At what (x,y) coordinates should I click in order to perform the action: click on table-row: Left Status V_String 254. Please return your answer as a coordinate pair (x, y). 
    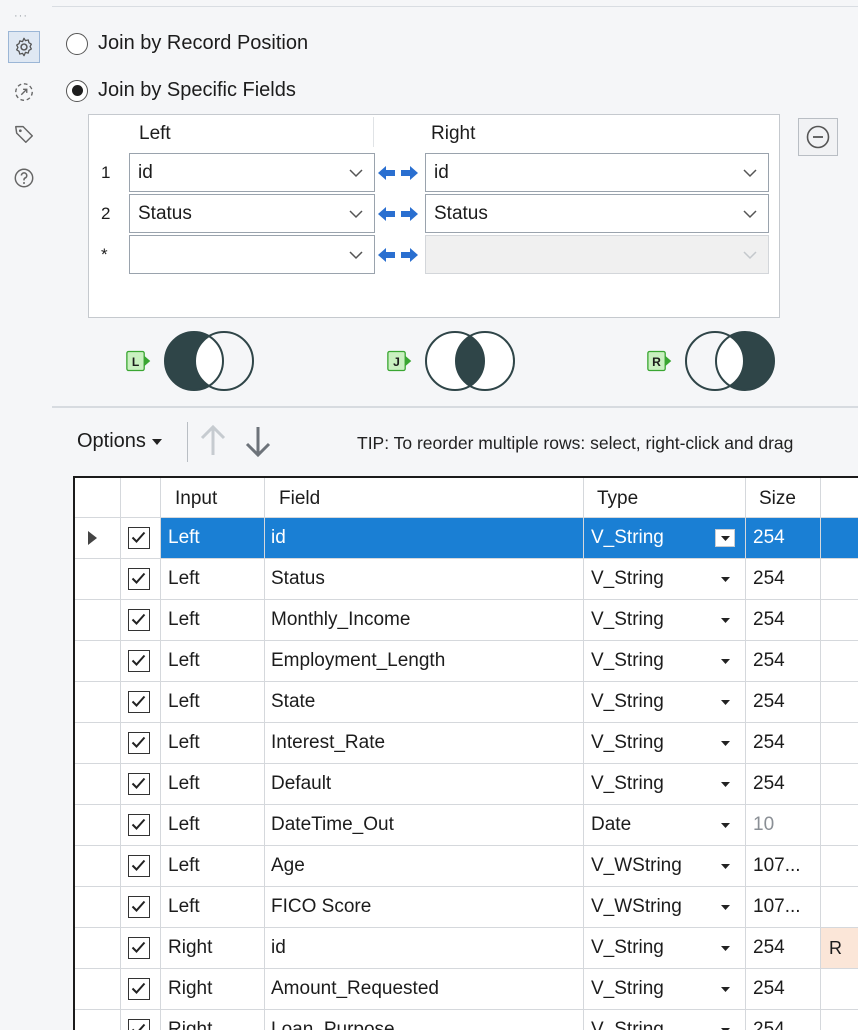
    Looking at the image, I should click on (466, 579).